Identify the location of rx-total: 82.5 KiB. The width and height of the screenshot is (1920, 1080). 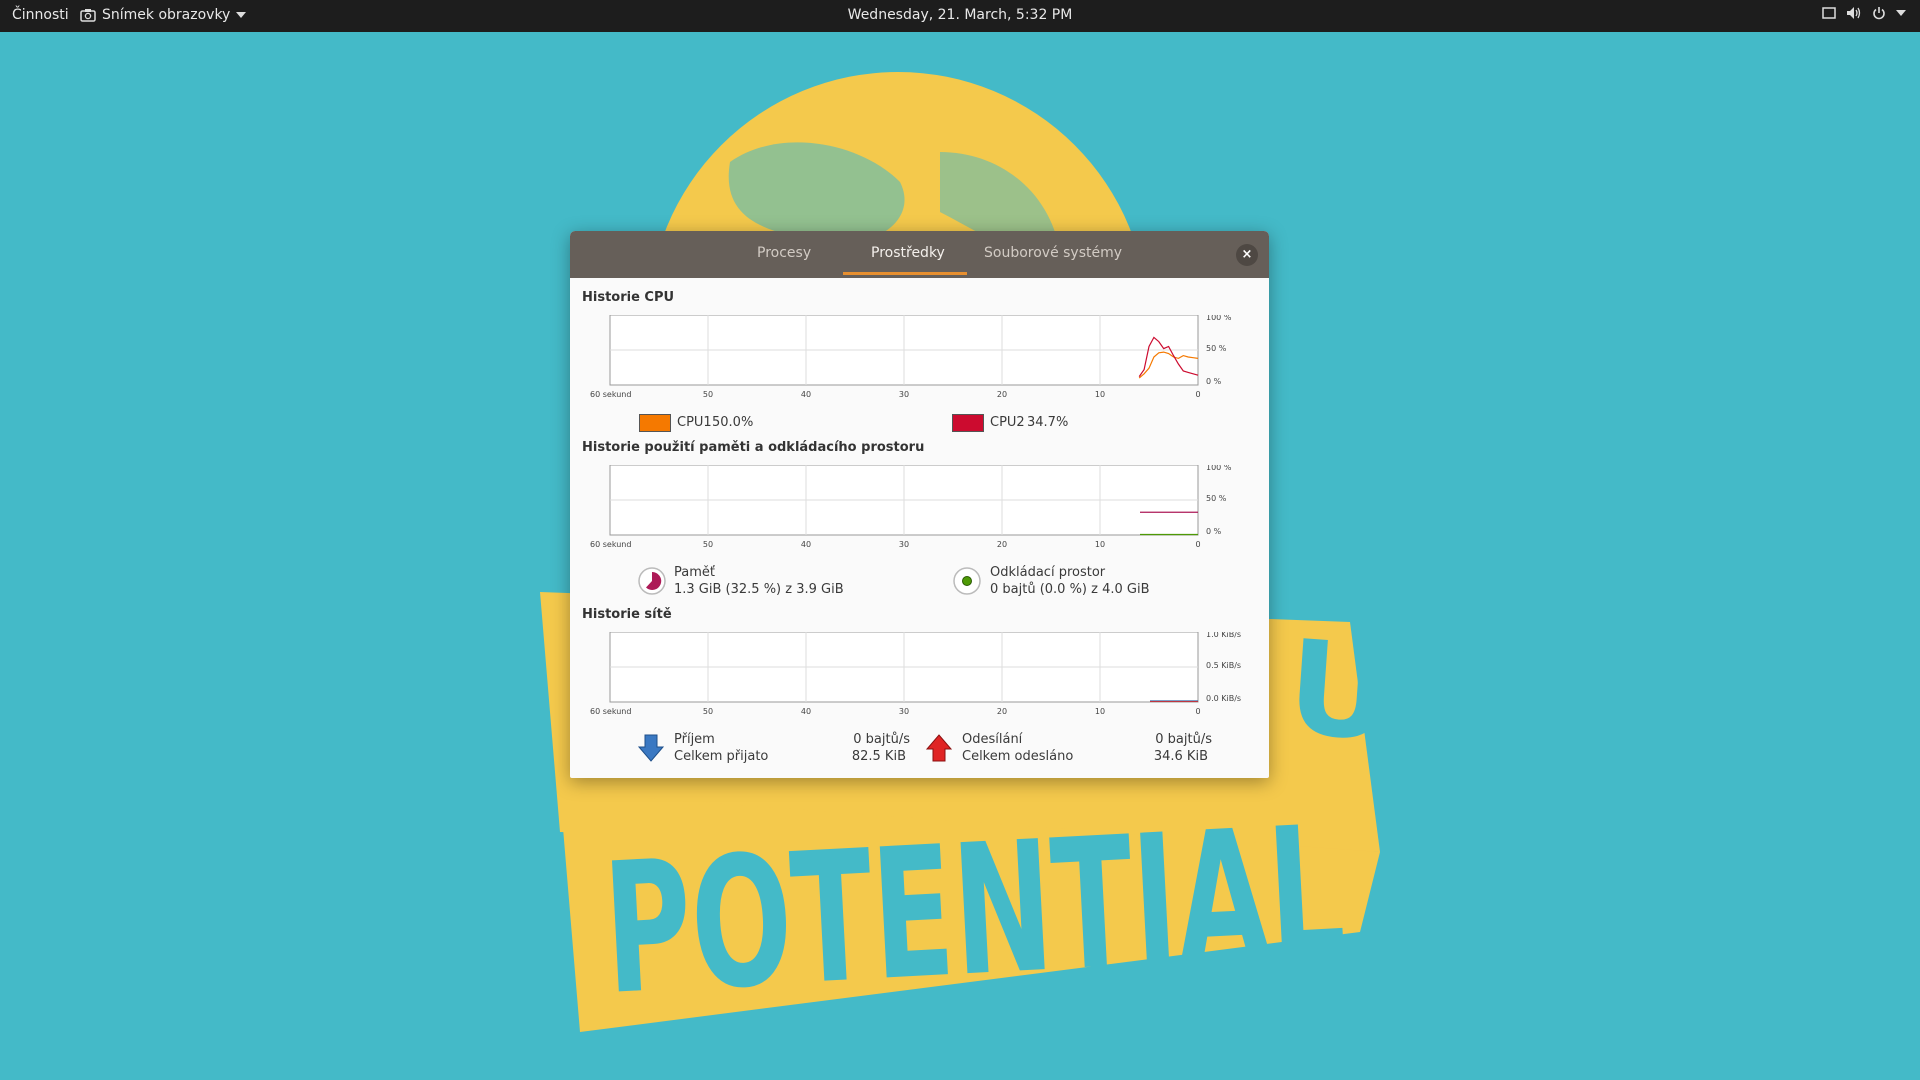
(878, 756).